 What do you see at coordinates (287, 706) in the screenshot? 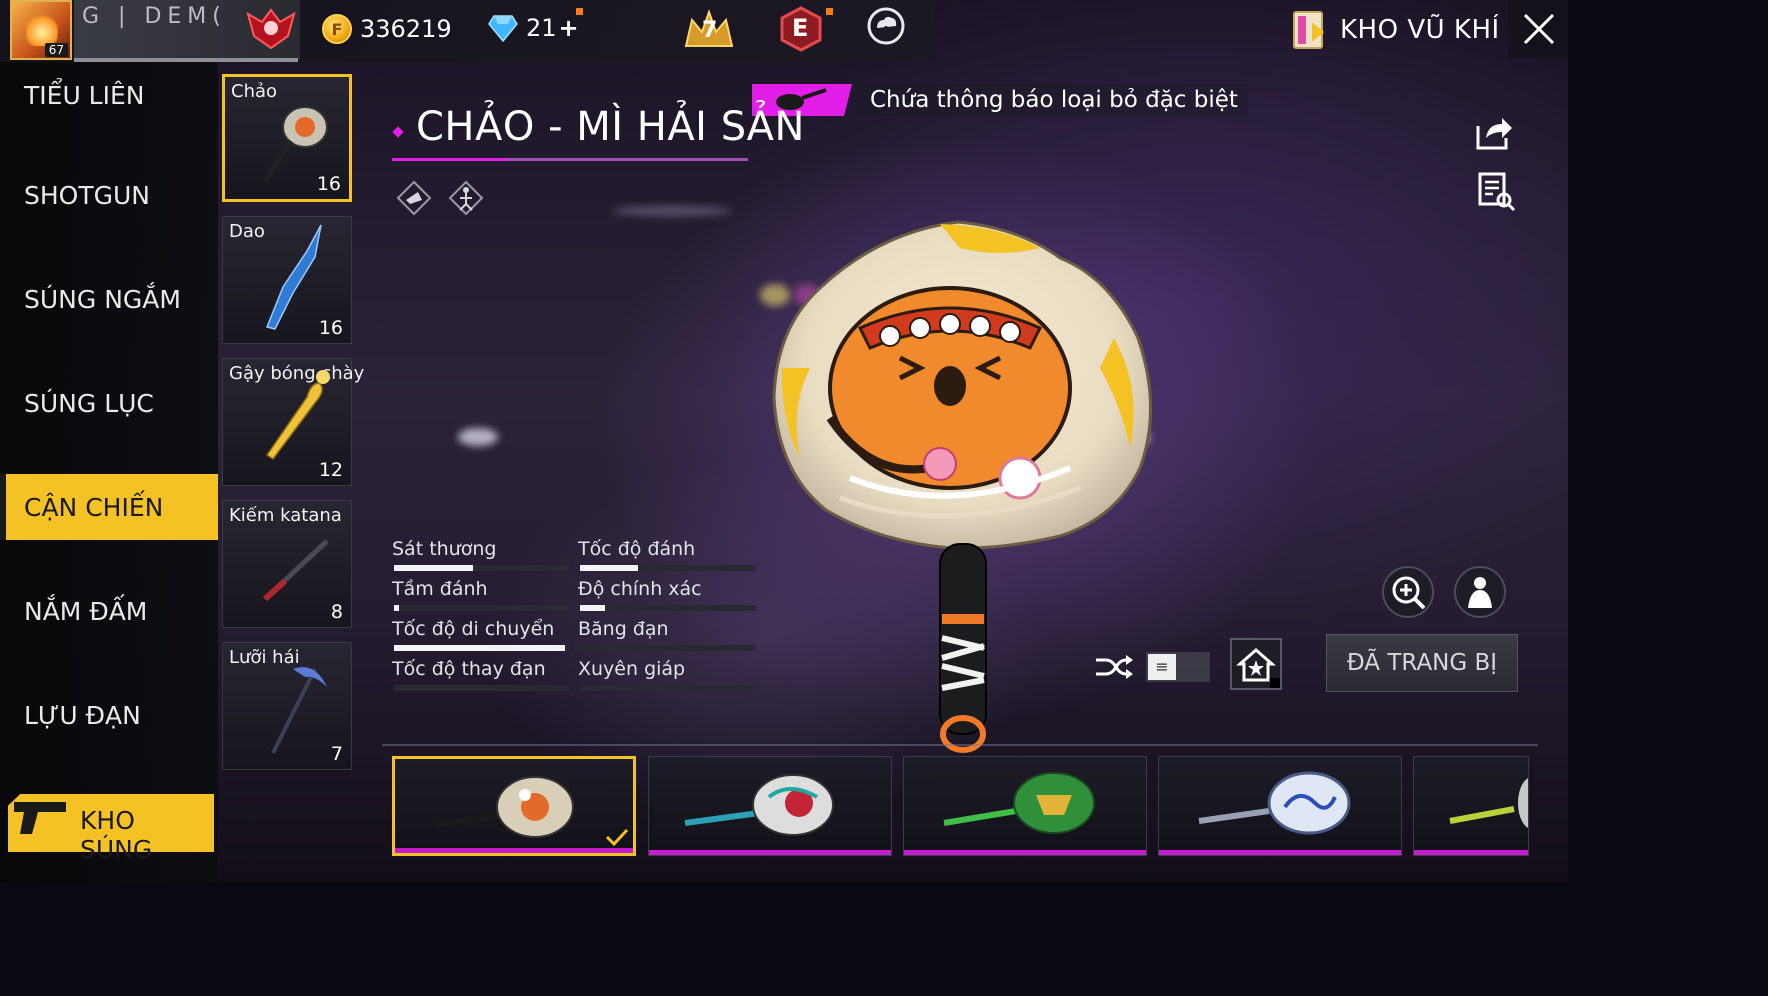
I see `weapon-card-luoi-hai: Lưỡi hái 7` at bounding box center [287, 706].